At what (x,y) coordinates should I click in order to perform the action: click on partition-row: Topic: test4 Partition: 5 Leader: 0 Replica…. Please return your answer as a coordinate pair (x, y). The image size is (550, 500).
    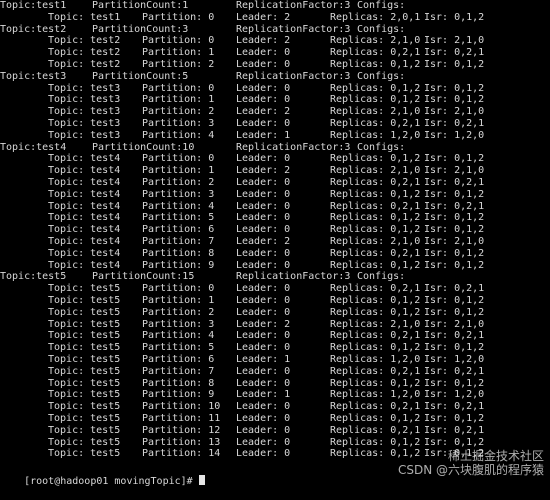
    Looking at the image, I should click on (275, 218).